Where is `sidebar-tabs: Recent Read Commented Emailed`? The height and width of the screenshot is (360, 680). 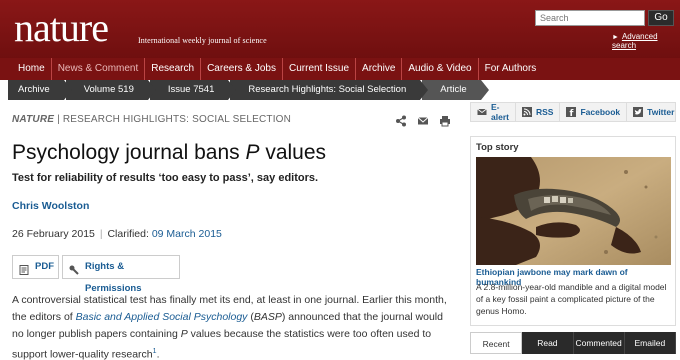
sidebar-tabs: Recent Read Commented Emailed is located at coordinates (573, 343).